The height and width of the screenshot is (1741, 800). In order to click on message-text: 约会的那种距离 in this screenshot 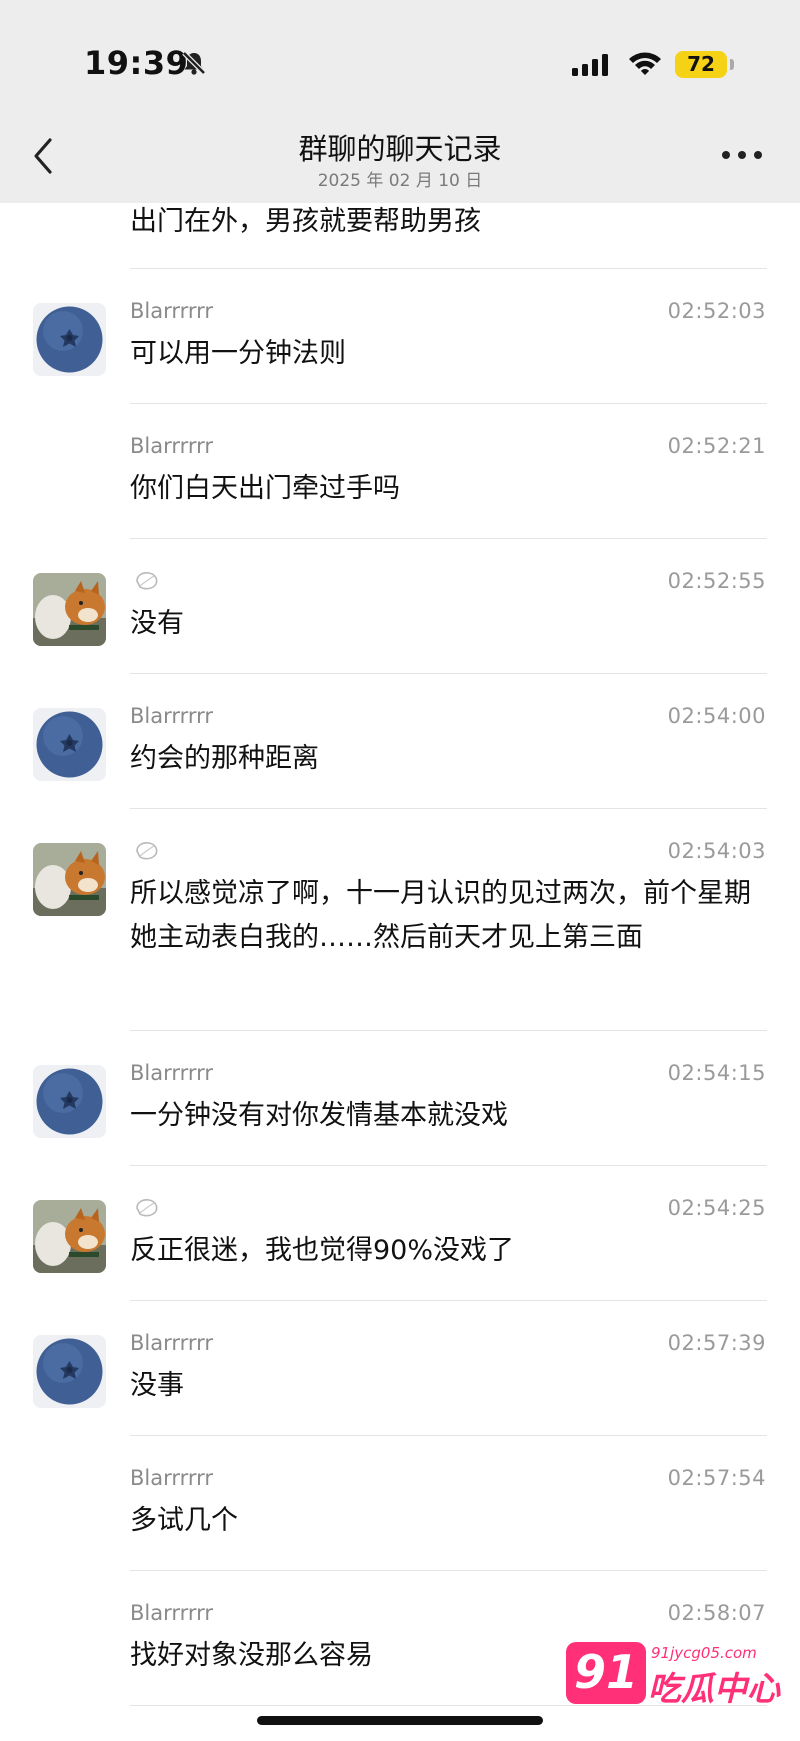, I will do `click(224, 758)`.